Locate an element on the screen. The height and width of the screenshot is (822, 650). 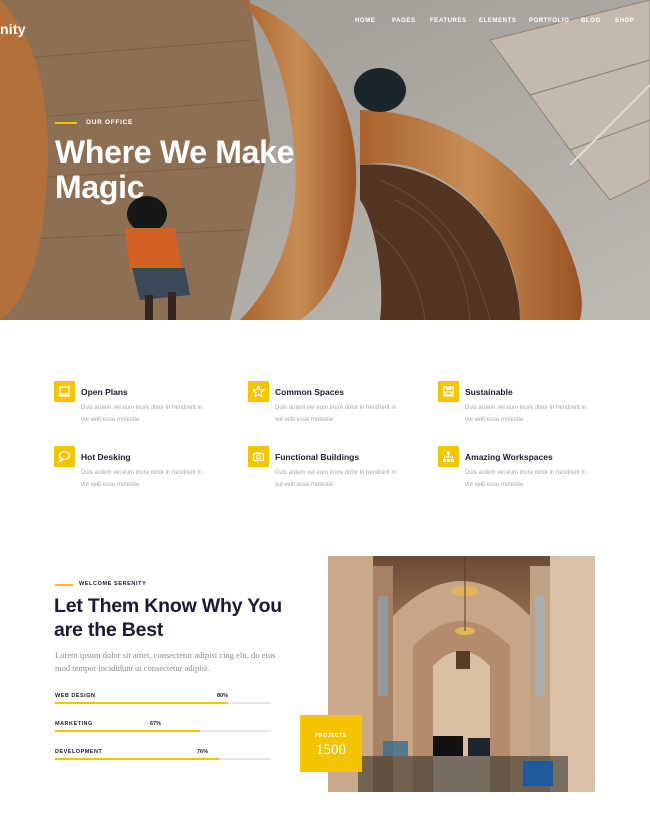
projects-label: PROJECTS is located at coordinates (331, 736).